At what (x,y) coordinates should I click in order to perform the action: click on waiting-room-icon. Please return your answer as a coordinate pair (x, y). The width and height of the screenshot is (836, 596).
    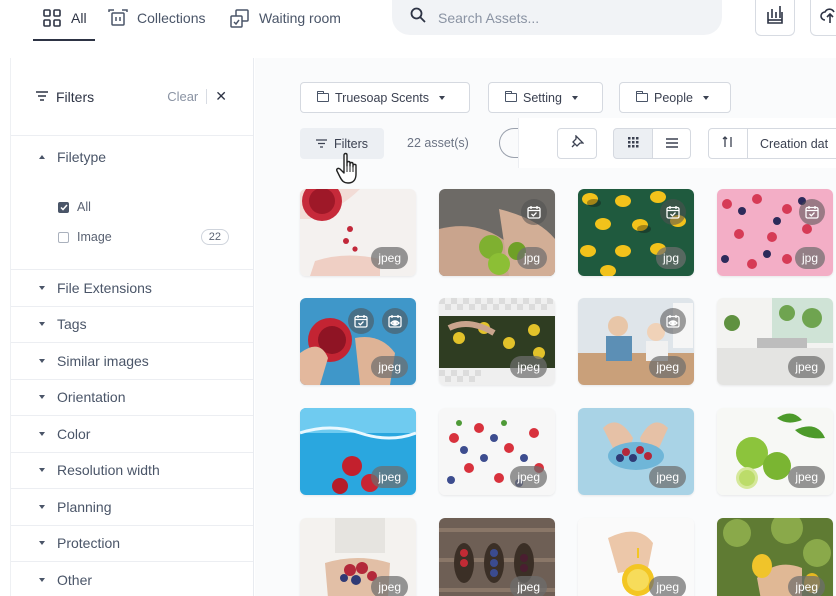
    Looking at the image, I should click on (240, 18).